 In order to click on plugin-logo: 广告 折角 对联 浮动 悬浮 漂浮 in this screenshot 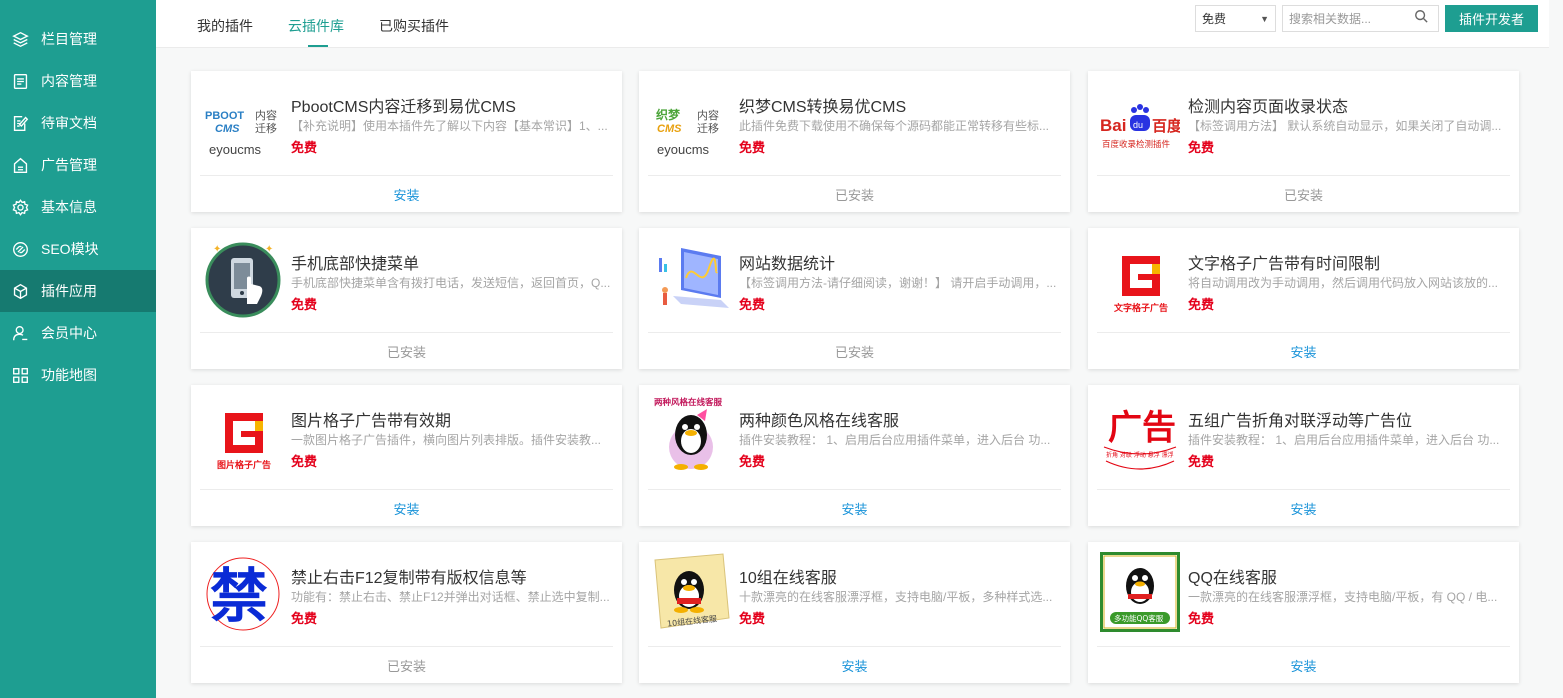, I will do `click(1140, 435)`.